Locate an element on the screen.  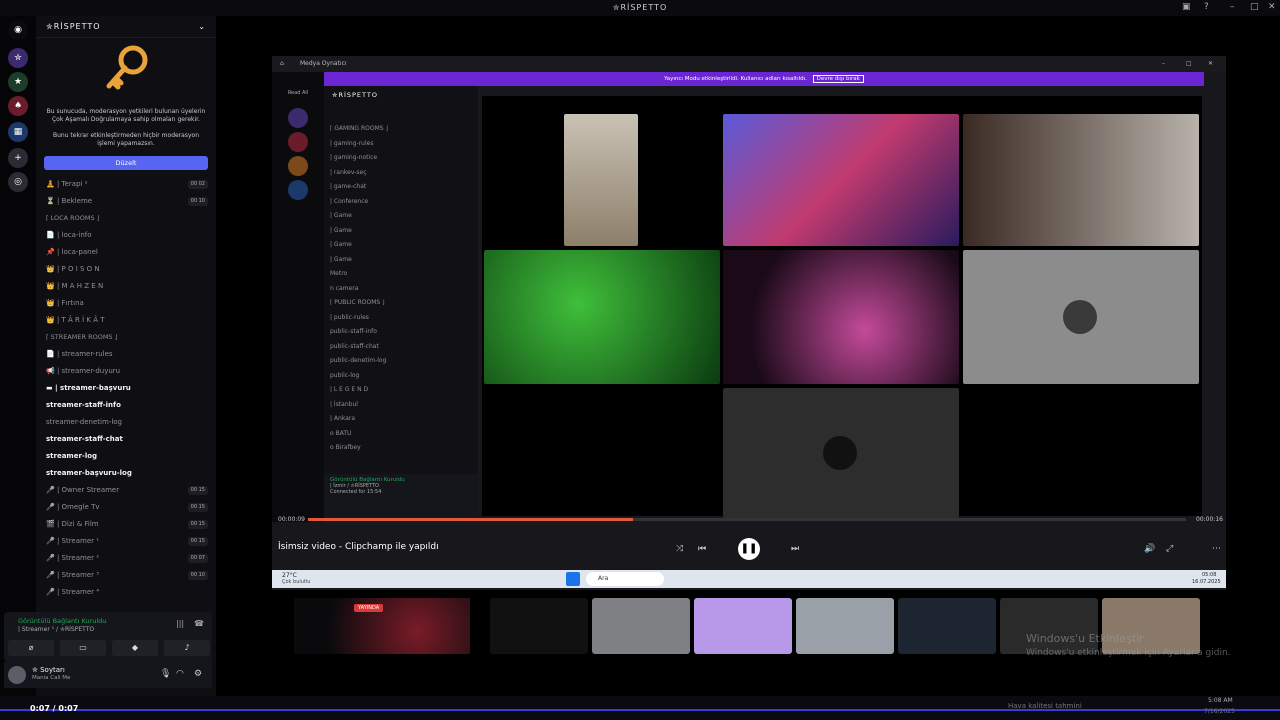
channel-item: ▬ | streamer-başvuru is located at coordinates (126, 388).